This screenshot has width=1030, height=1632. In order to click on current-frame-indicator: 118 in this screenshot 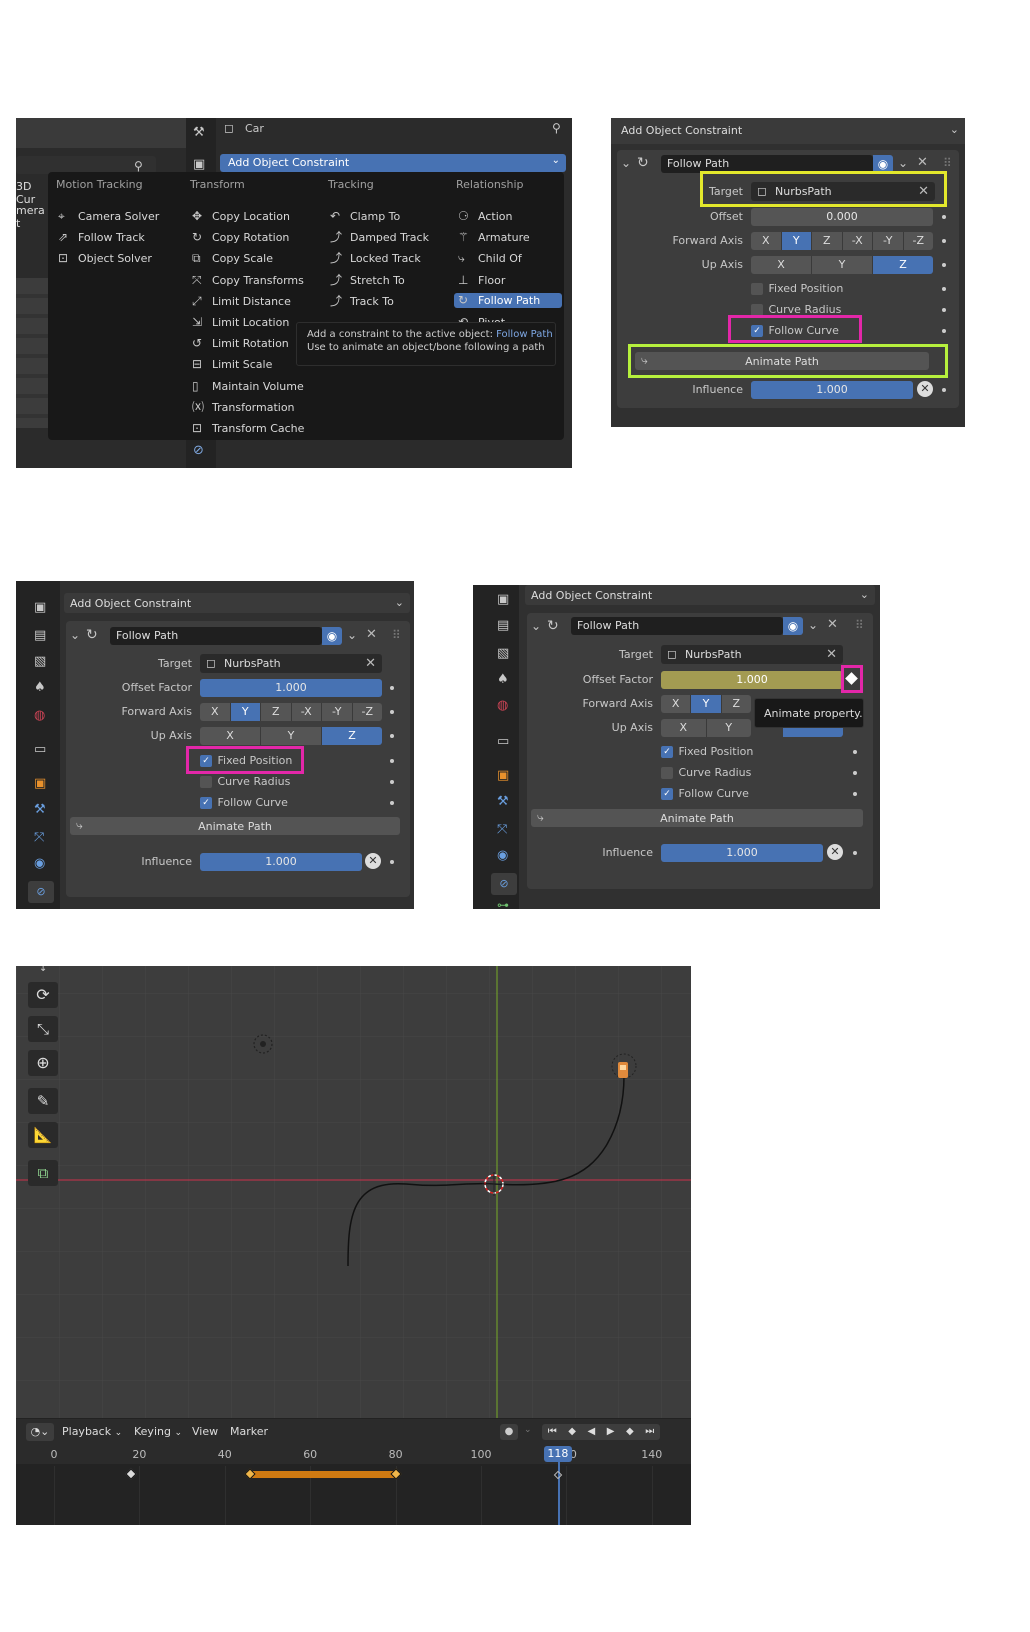, I will do `click(557, 1454)`.